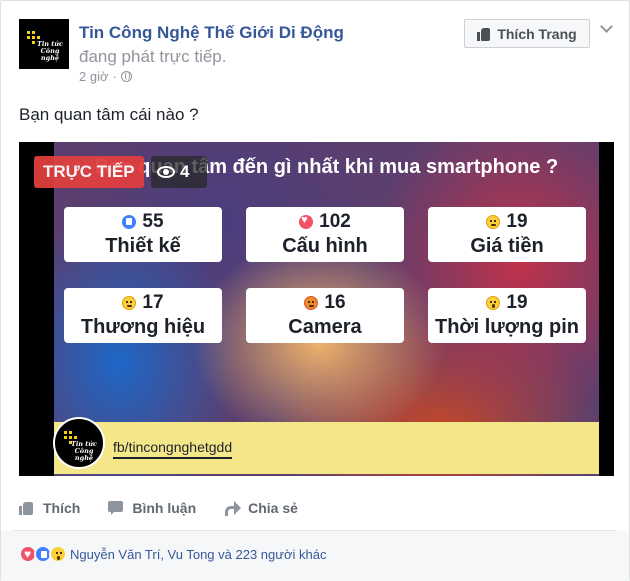 The image size is (630, 581). Describe the element at coordinates (143, 327) in the screenshot. I see `option-label: Thương hiệu` at that location.